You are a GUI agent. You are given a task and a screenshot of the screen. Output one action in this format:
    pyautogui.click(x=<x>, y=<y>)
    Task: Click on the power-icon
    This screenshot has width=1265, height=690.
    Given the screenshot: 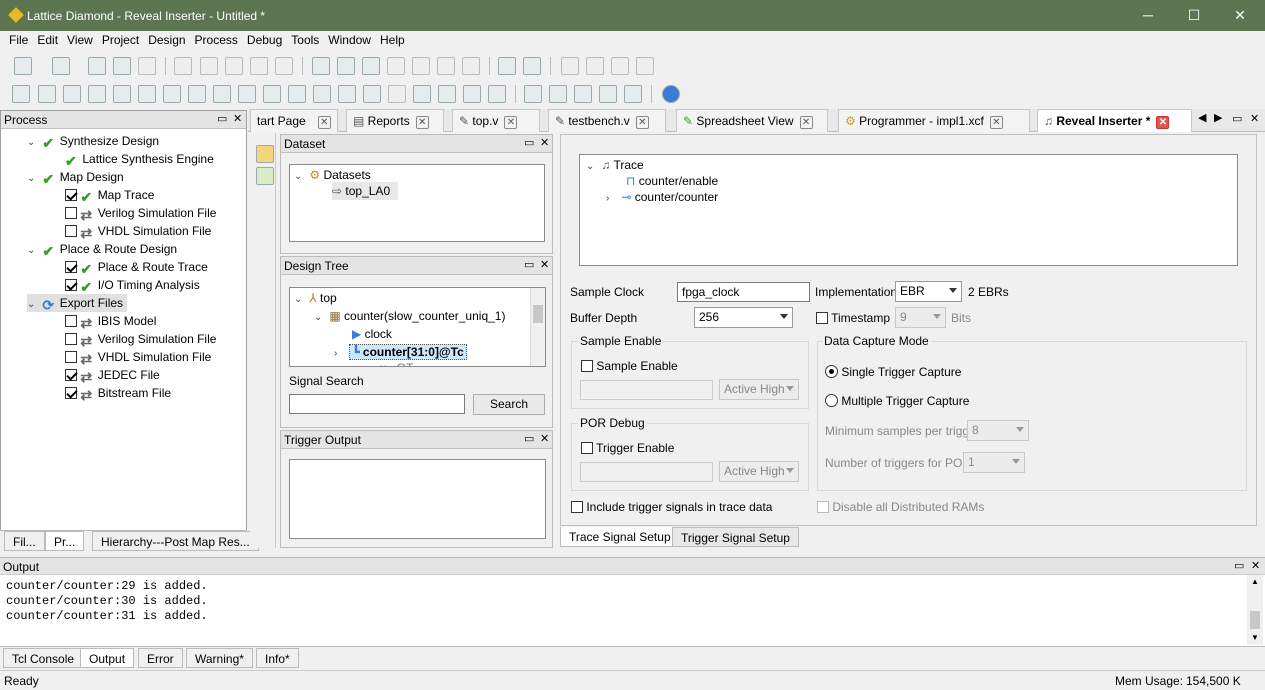 What is the action you would take?
    pyautogui.click(x=297, y=94)
    